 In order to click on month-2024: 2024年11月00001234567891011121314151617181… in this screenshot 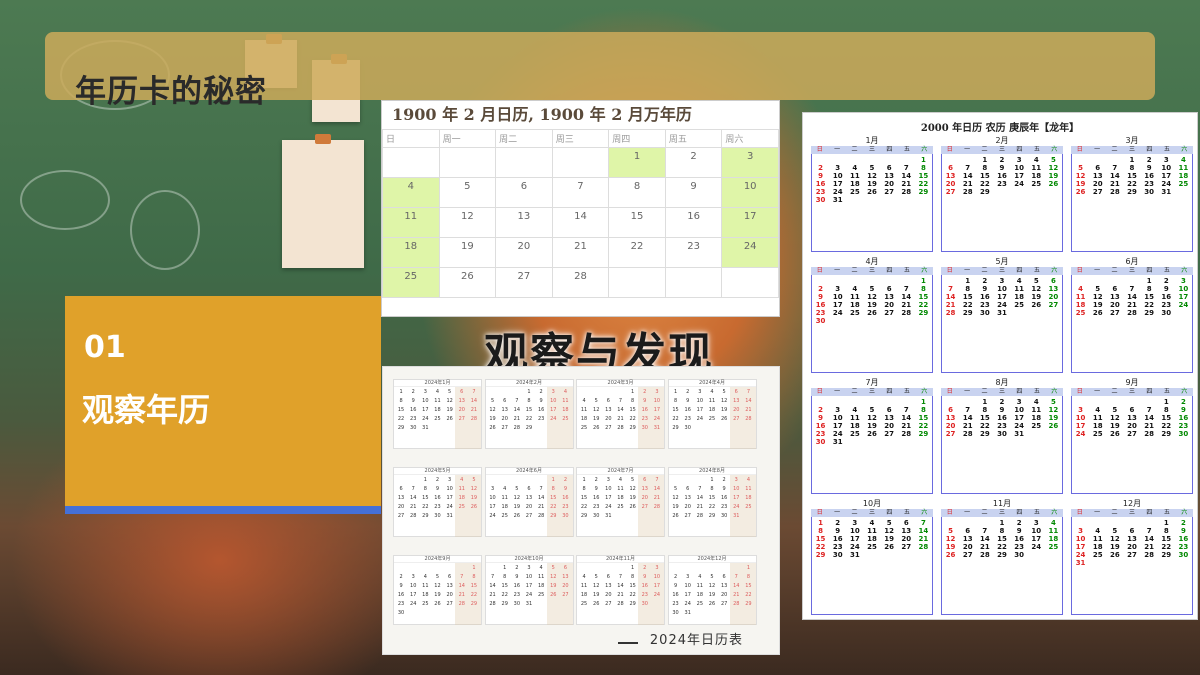, I will do `click(620, 590)`.